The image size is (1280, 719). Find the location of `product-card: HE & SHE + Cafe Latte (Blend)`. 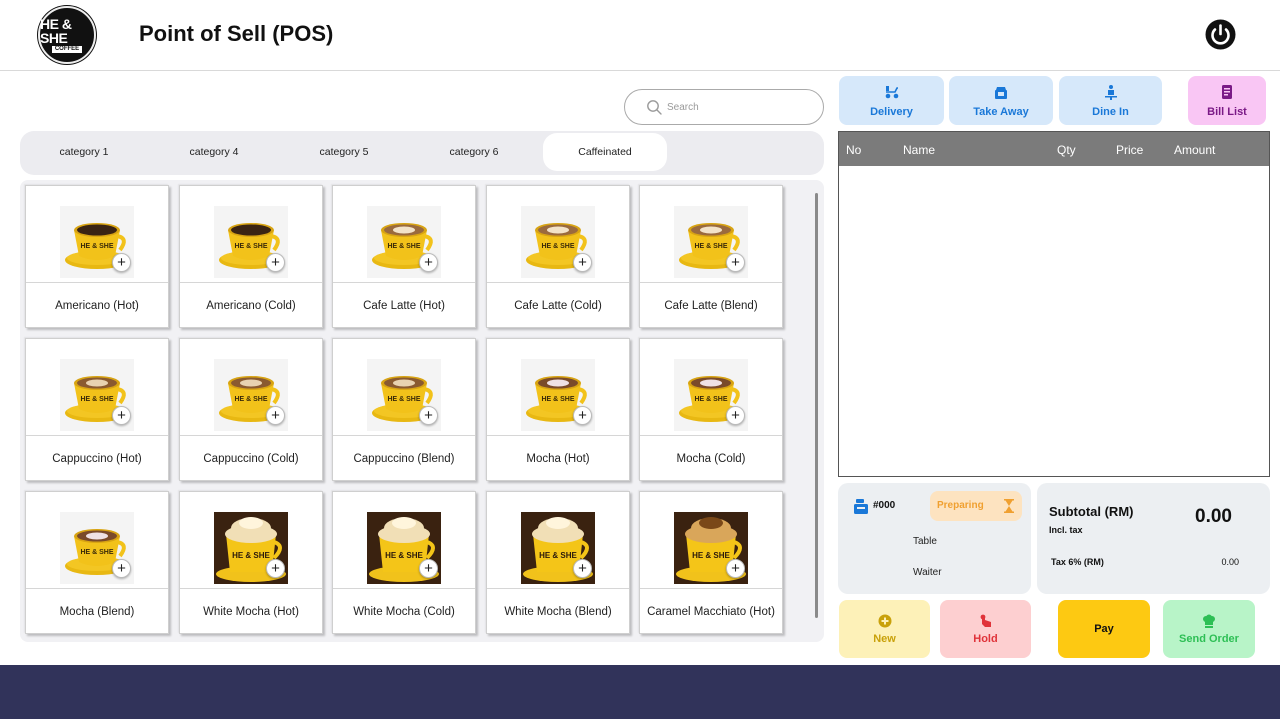

product-card: HE & SHE + Cafe Latte (Blend) is located at coordinates (711, 256).